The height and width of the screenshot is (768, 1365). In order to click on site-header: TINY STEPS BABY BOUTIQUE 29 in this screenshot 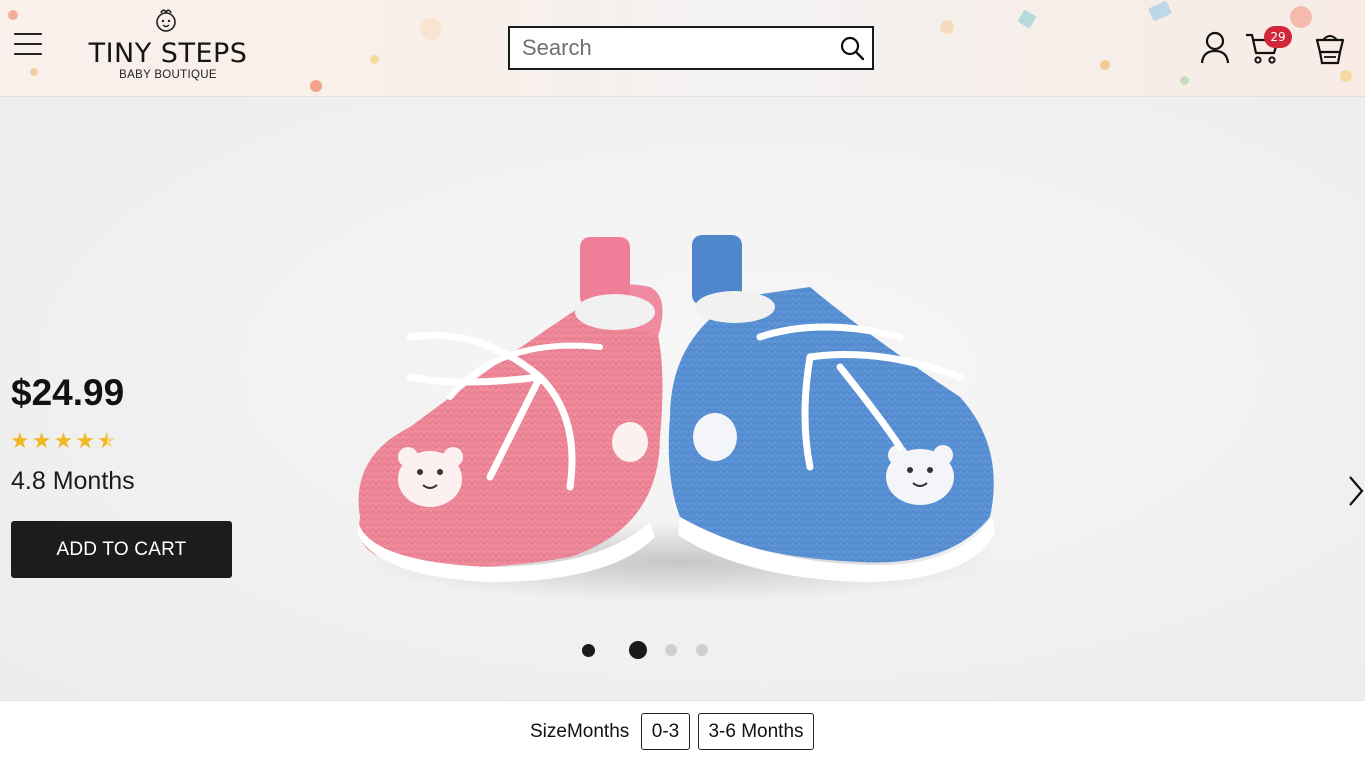, I will do `click(682, 48)`.